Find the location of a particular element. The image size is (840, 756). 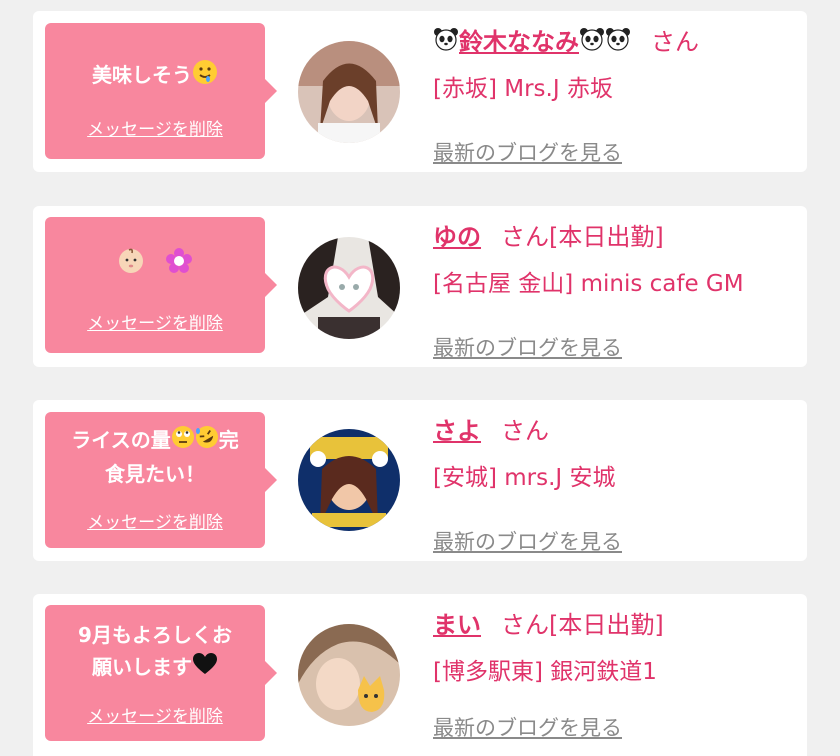

message-text-line: 食見たい！ is located at coordinates (155, 474).